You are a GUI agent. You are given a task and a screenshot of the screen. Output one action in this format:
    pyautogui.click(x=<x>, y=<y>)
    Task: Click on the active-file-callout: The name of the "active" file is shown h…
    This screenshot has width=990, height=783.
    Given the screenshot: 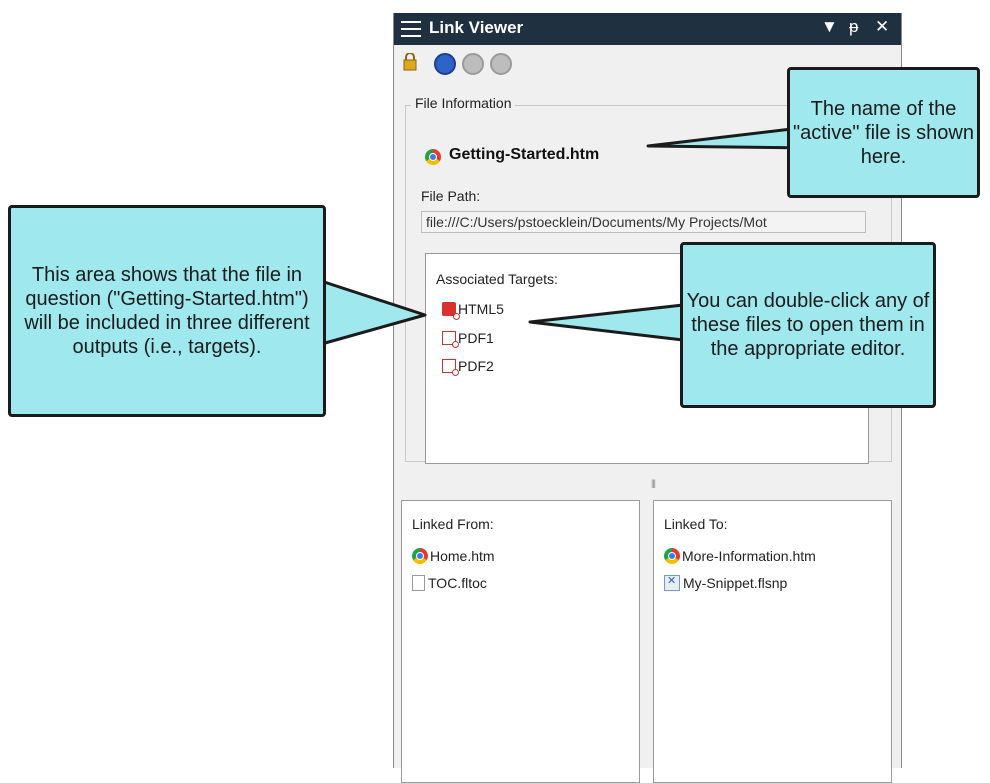 What is the action you would take?
    pyautogui.click(x=883, y=132)
    